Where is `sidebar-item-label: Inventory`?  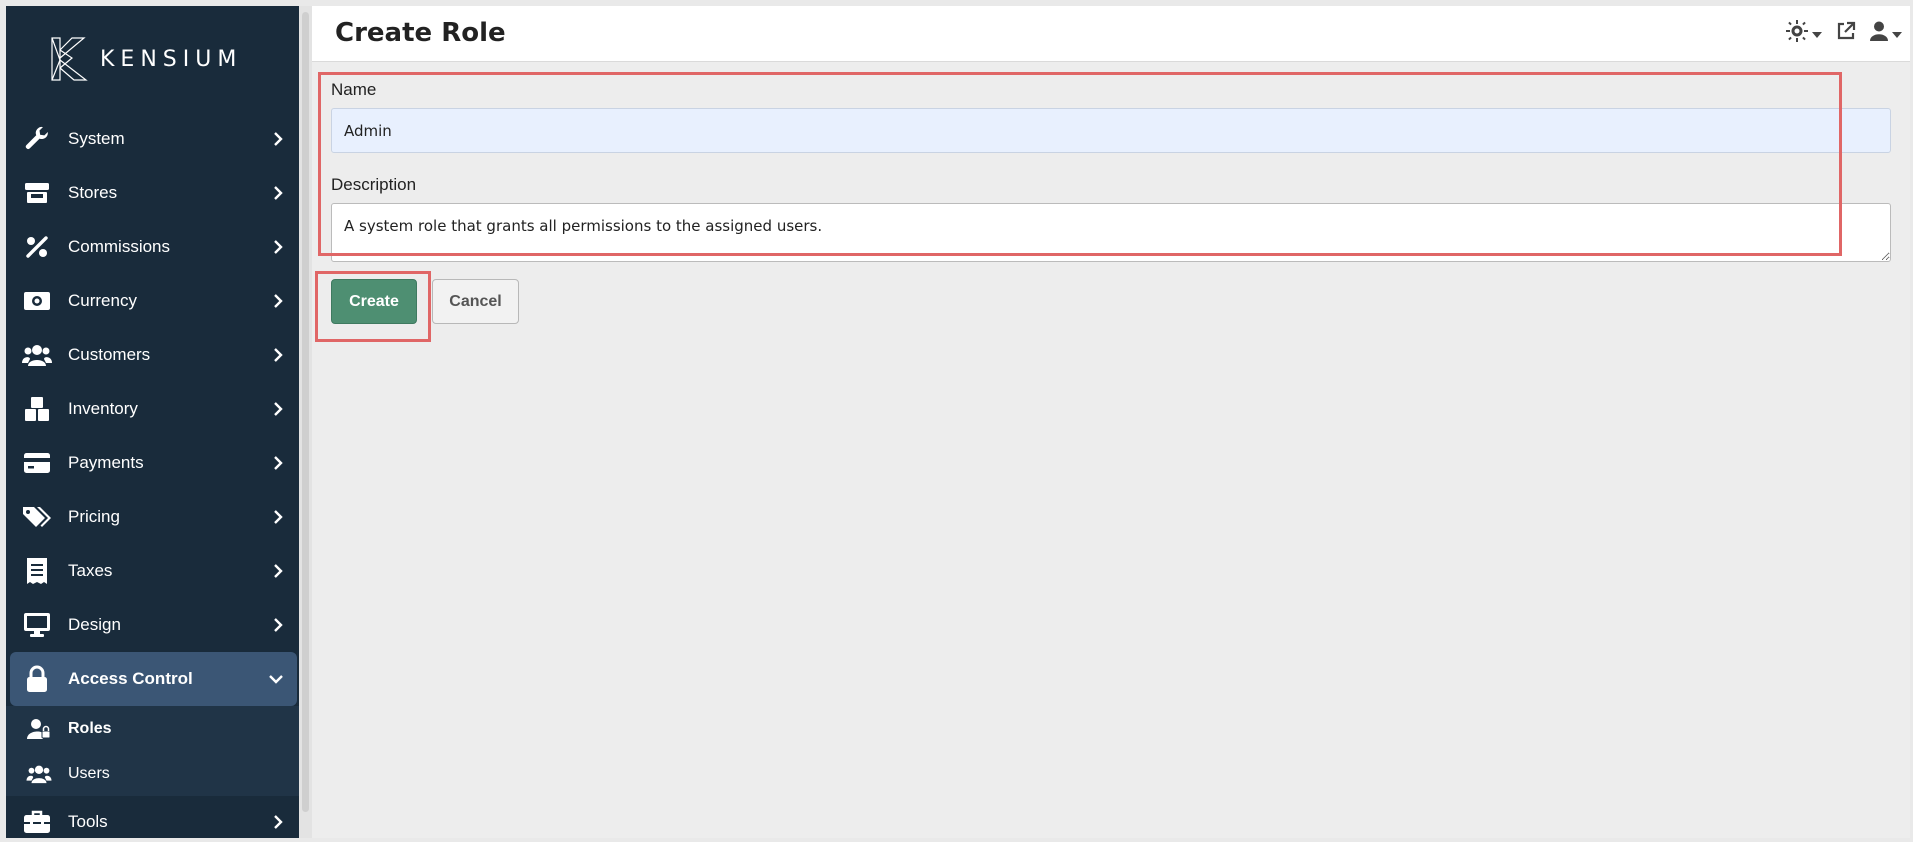 sidebar-item-label: Inventory is located at coordinates (103, 408).